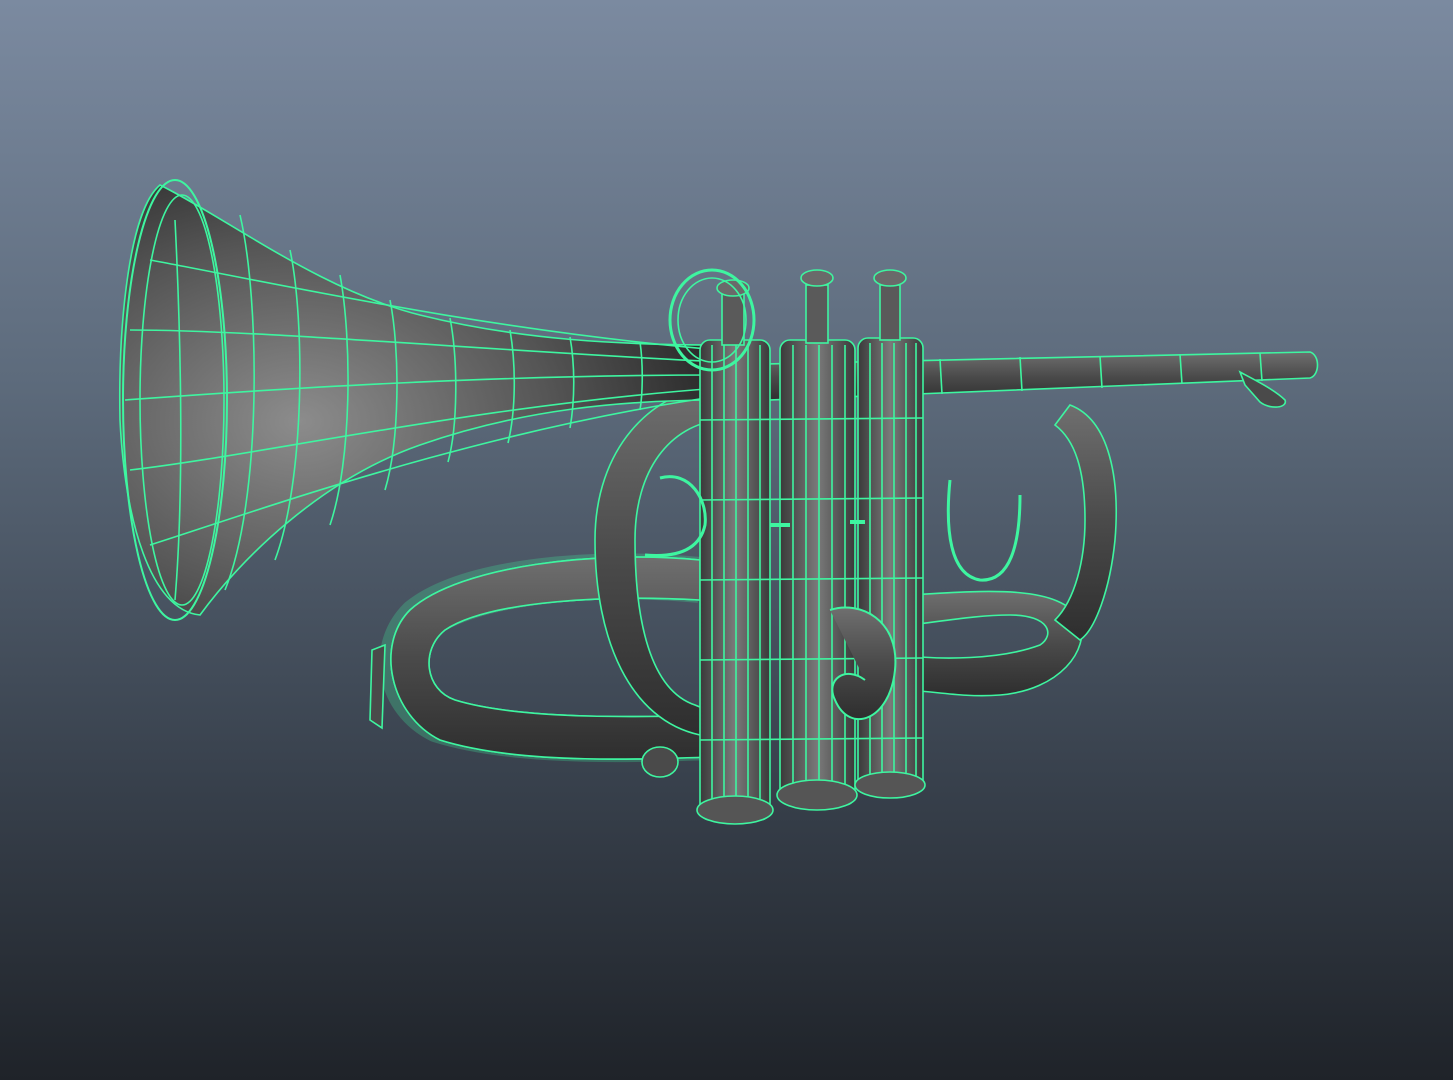  Describe the element at coordinates (675, 516) in the screenshot. I see `small-side-ring` at that location.